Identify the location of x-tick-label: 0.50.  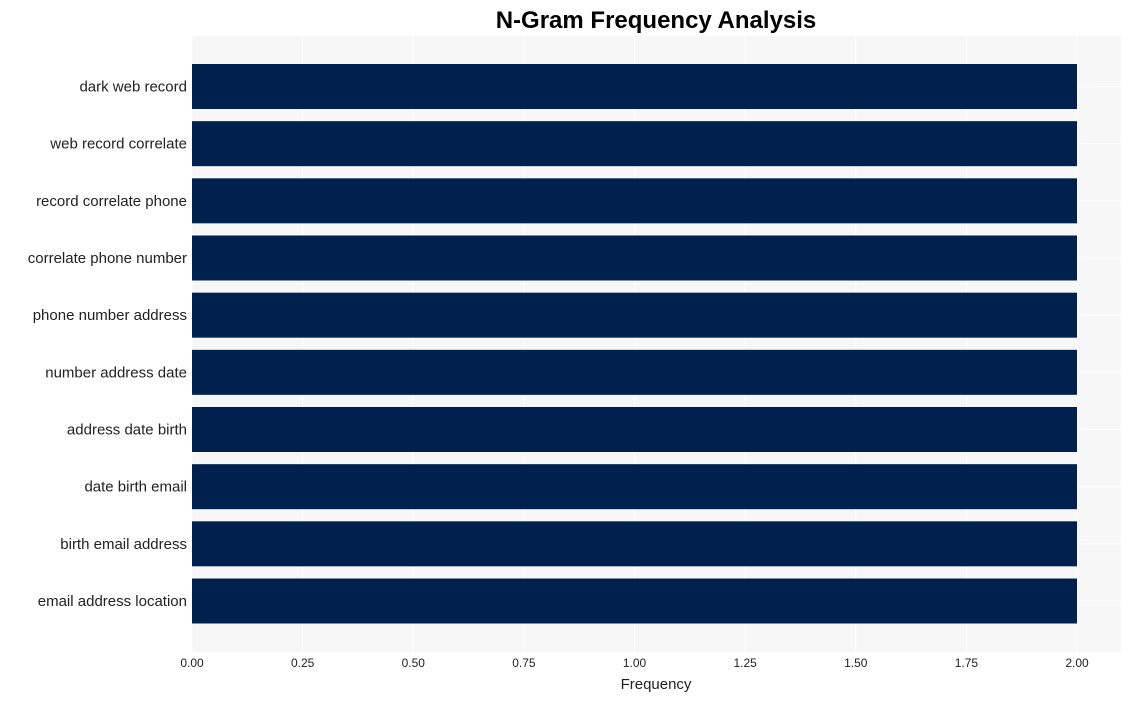
(414, 663).